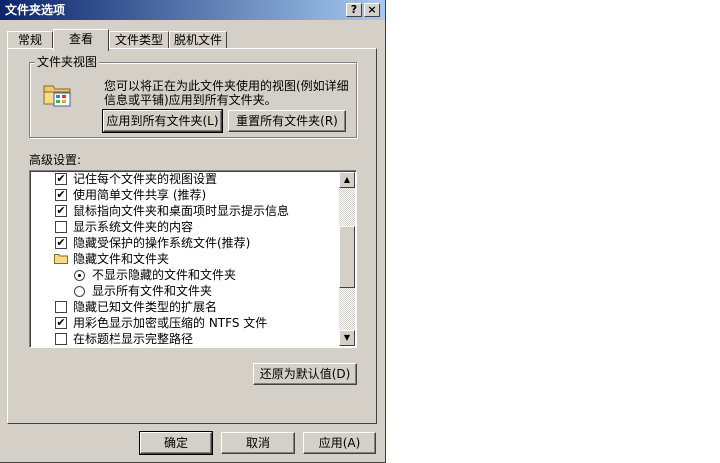 This screenshot has width=720, height=463. I want to click on list-item-label: 隐藏受保护的操作系统文件(推荐), so click(162, 243).